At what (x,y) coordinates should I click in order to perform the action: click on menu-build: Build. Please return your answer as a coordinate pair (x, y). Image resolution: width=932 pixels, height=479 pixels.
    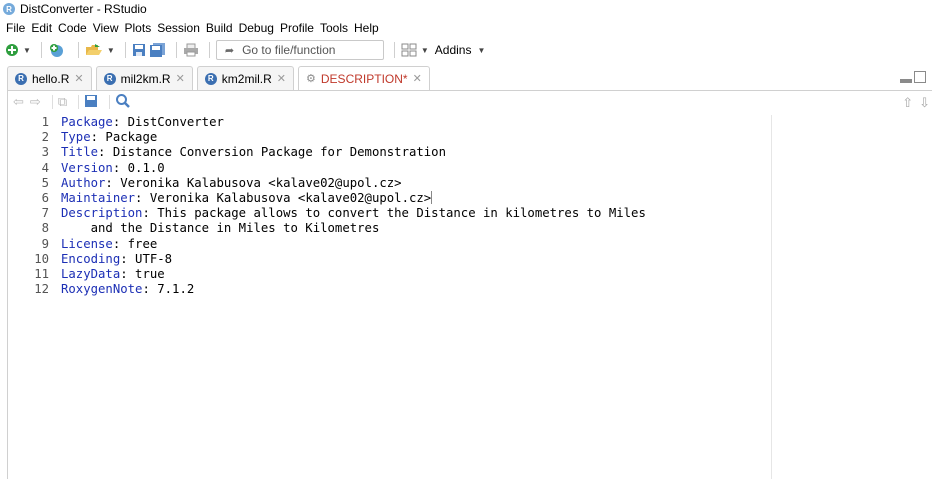
    Looking at the image, I should click on (219, 28).